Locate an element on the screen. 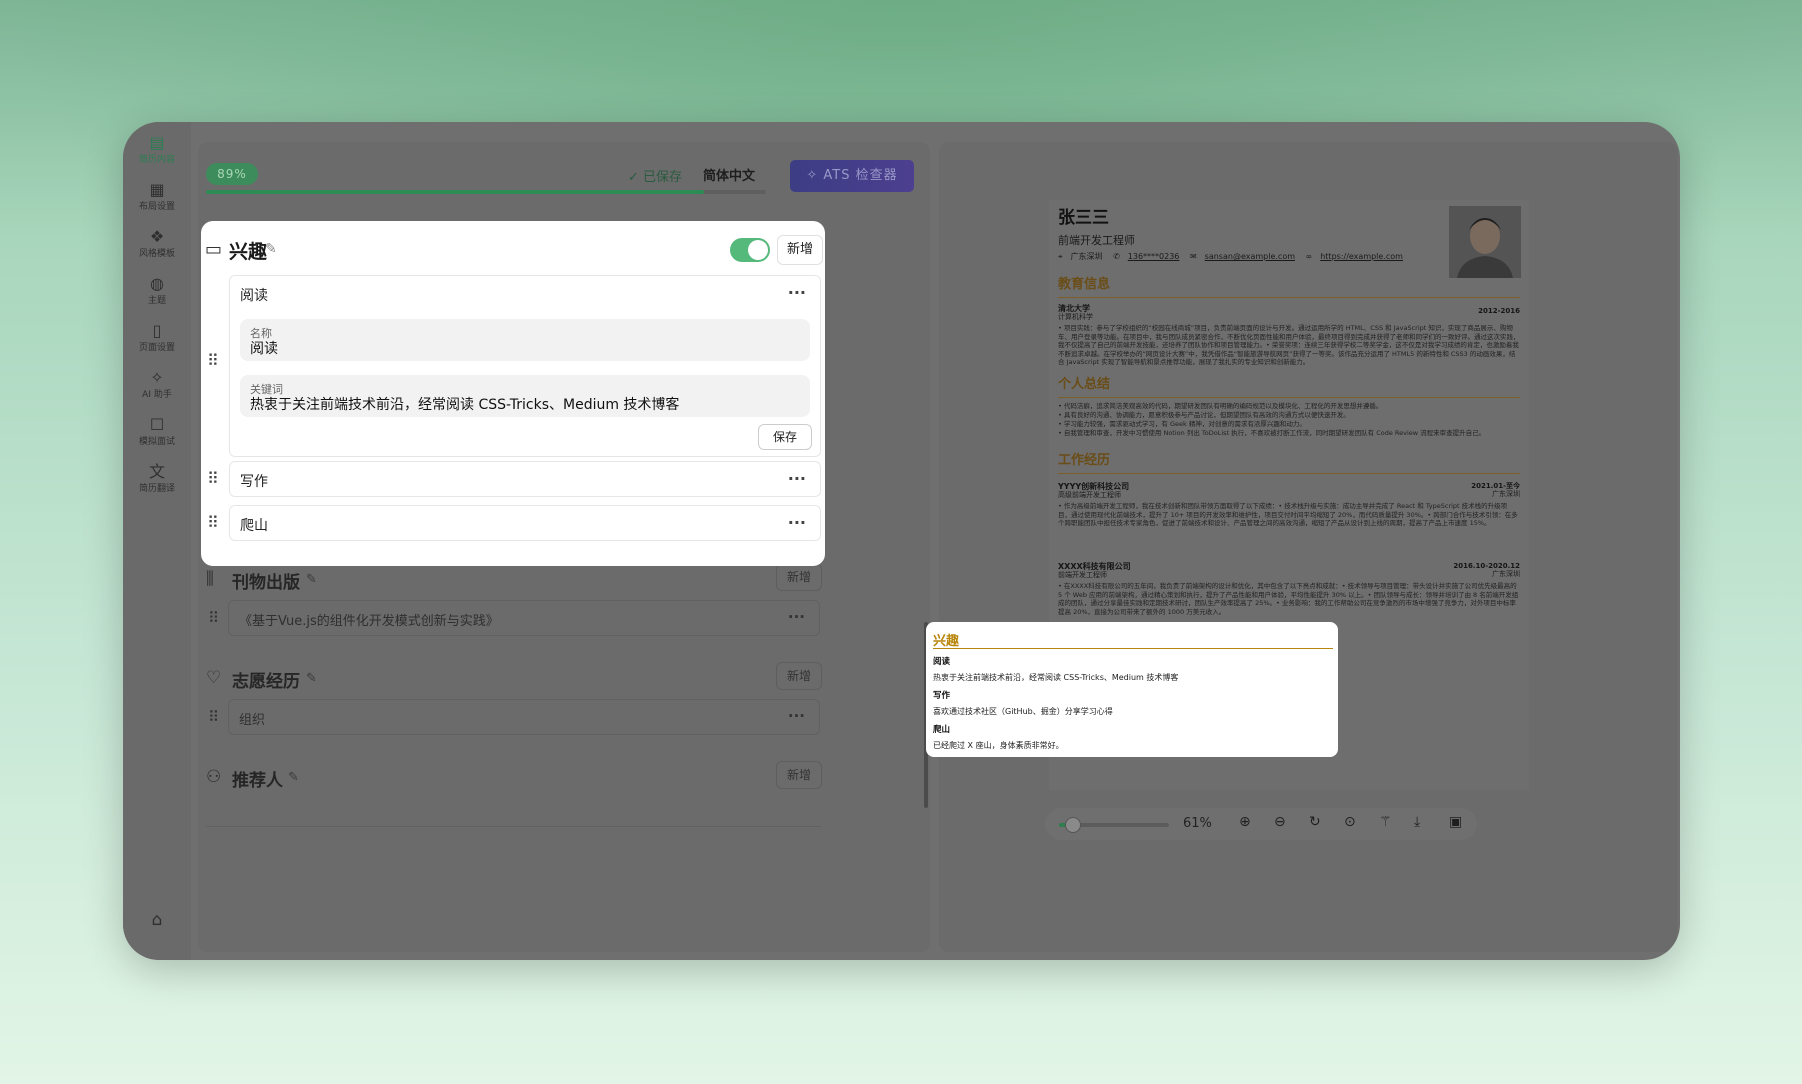 The height and width of the screenshot is (1084, 1802). contact-location: 广东深圳 is located at coordinates (1086, 256).